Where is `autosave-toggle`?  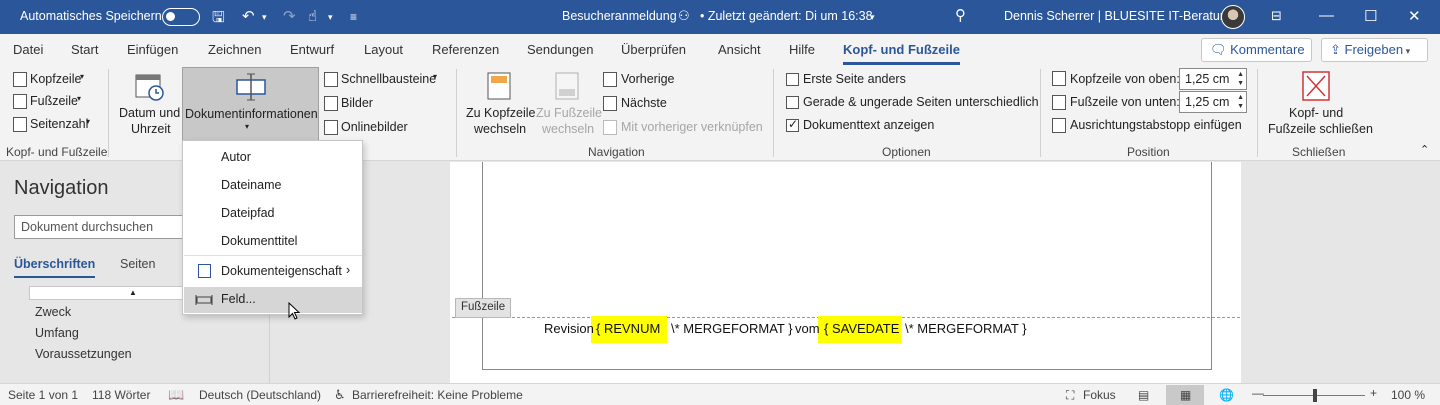
autosave-toggle is located at coordinates (181, 17).